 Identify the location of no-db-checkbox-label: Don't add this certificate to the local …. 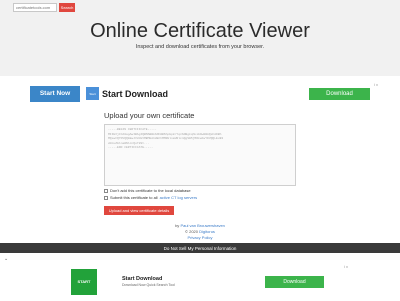
(150, 190).